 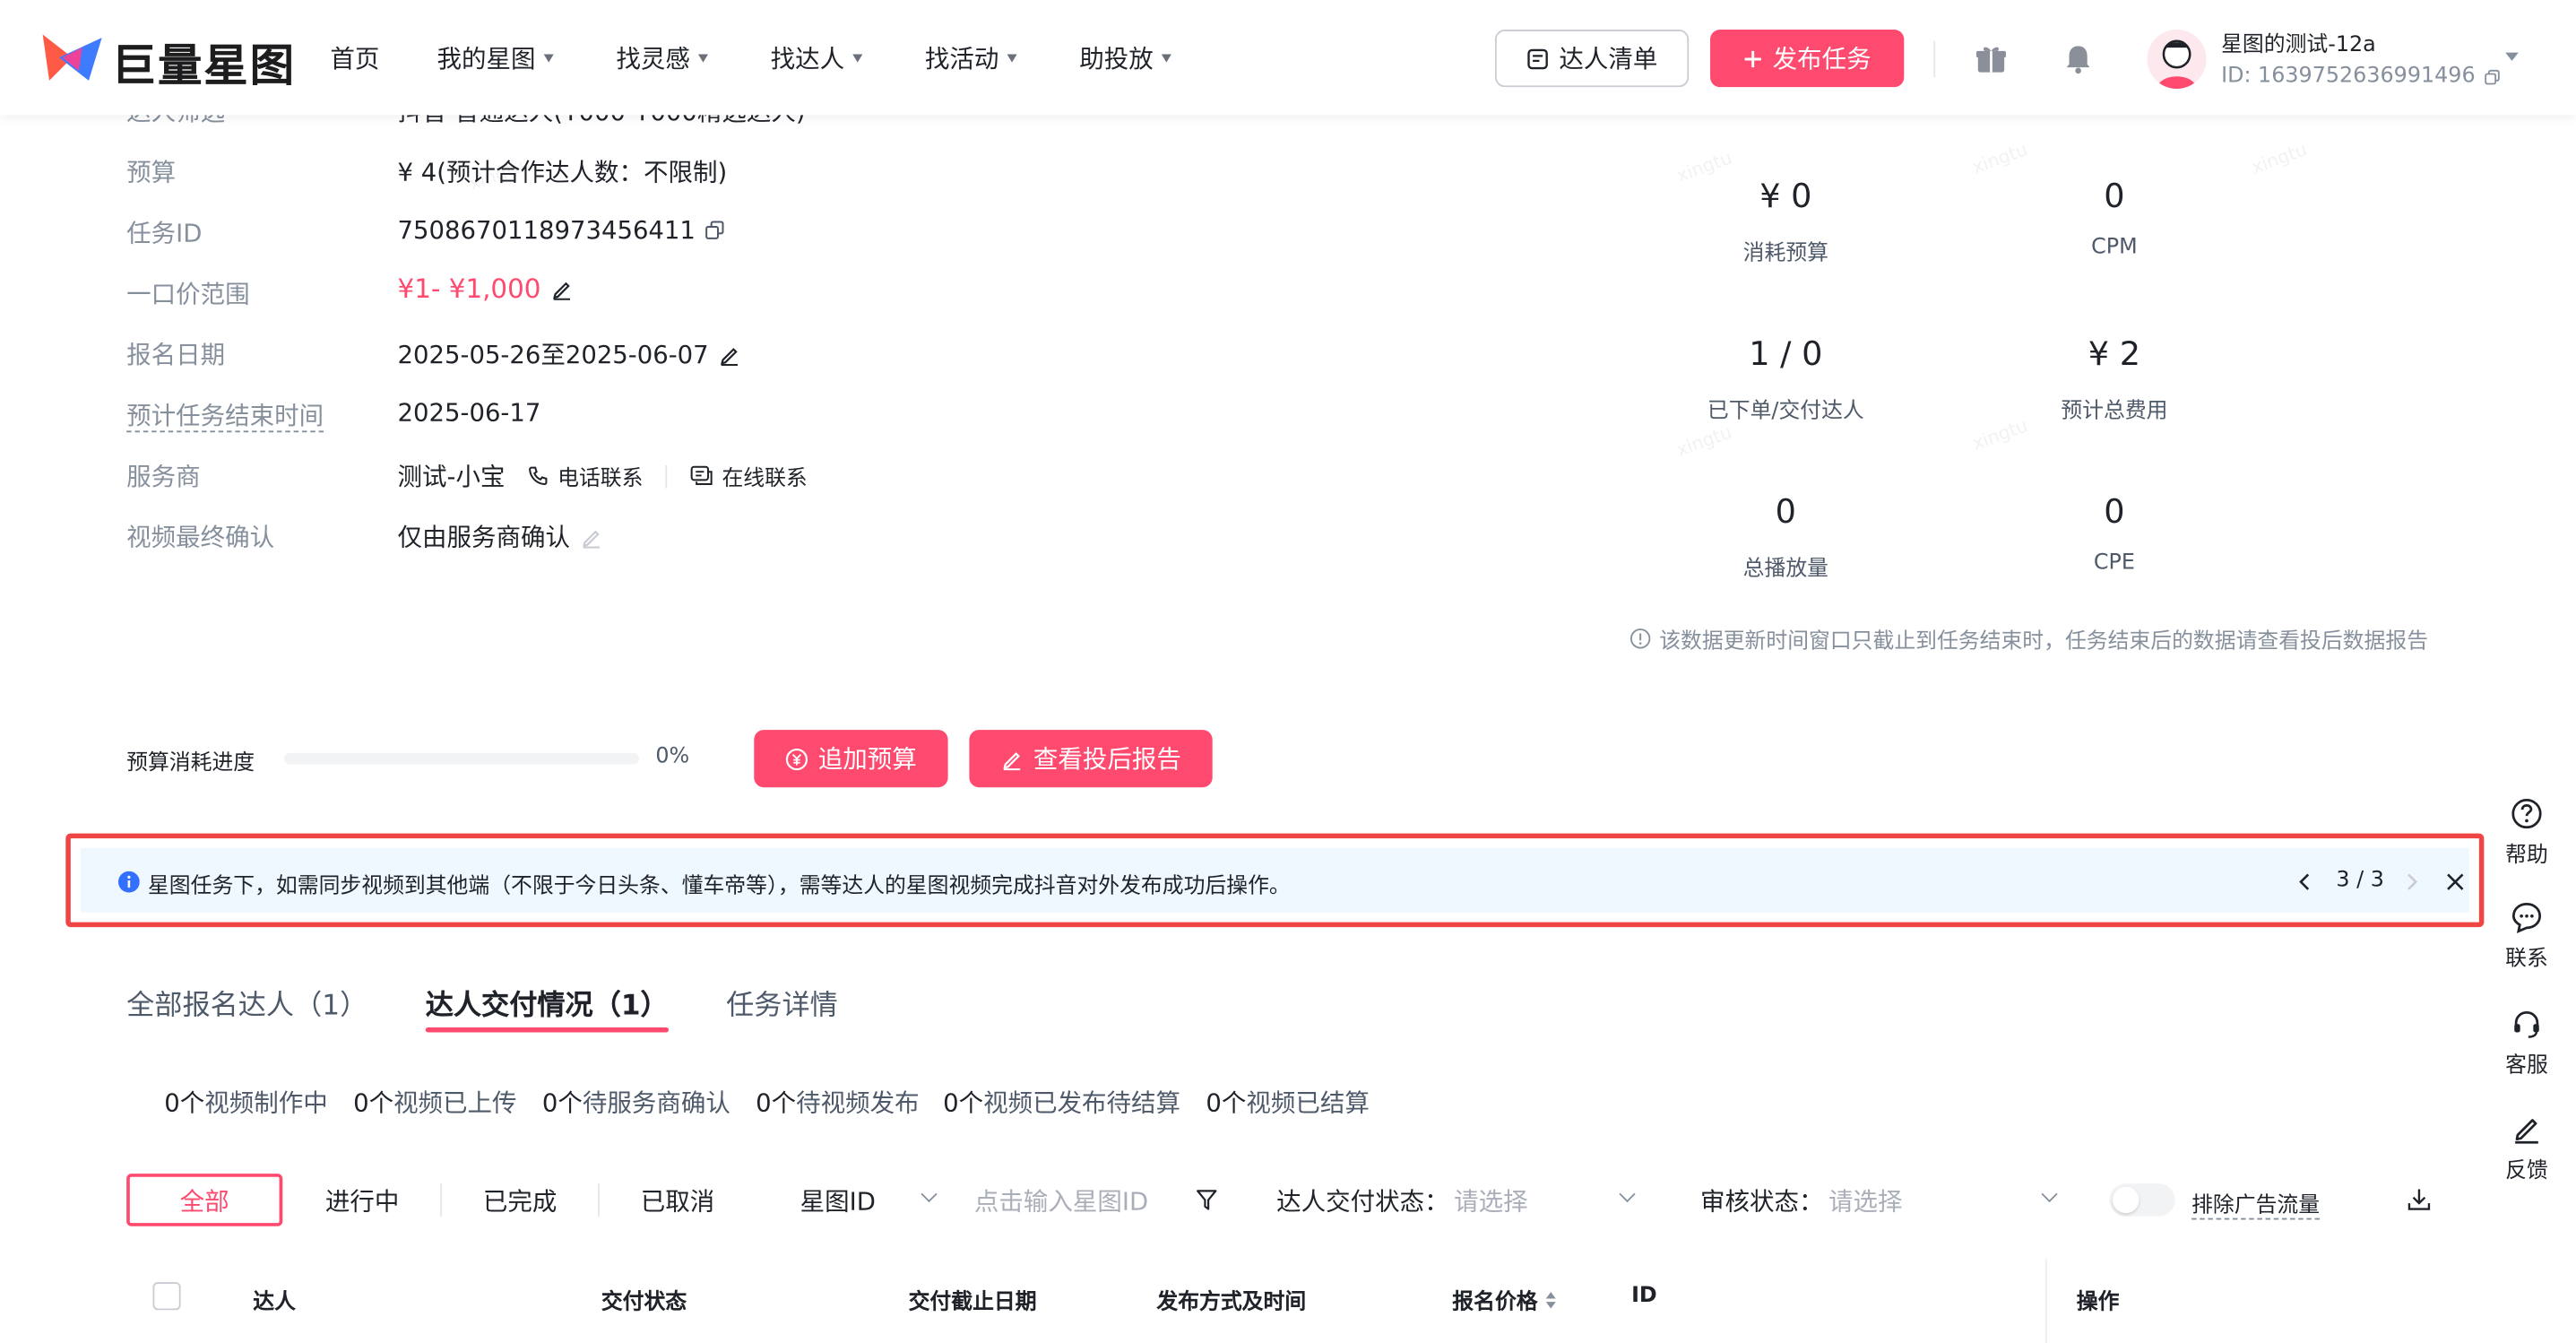 What do you see at coordinates (972, 1302) in the screenshot?
I see `column-header: 交付截止日期` at bounding box center [972, 1302].